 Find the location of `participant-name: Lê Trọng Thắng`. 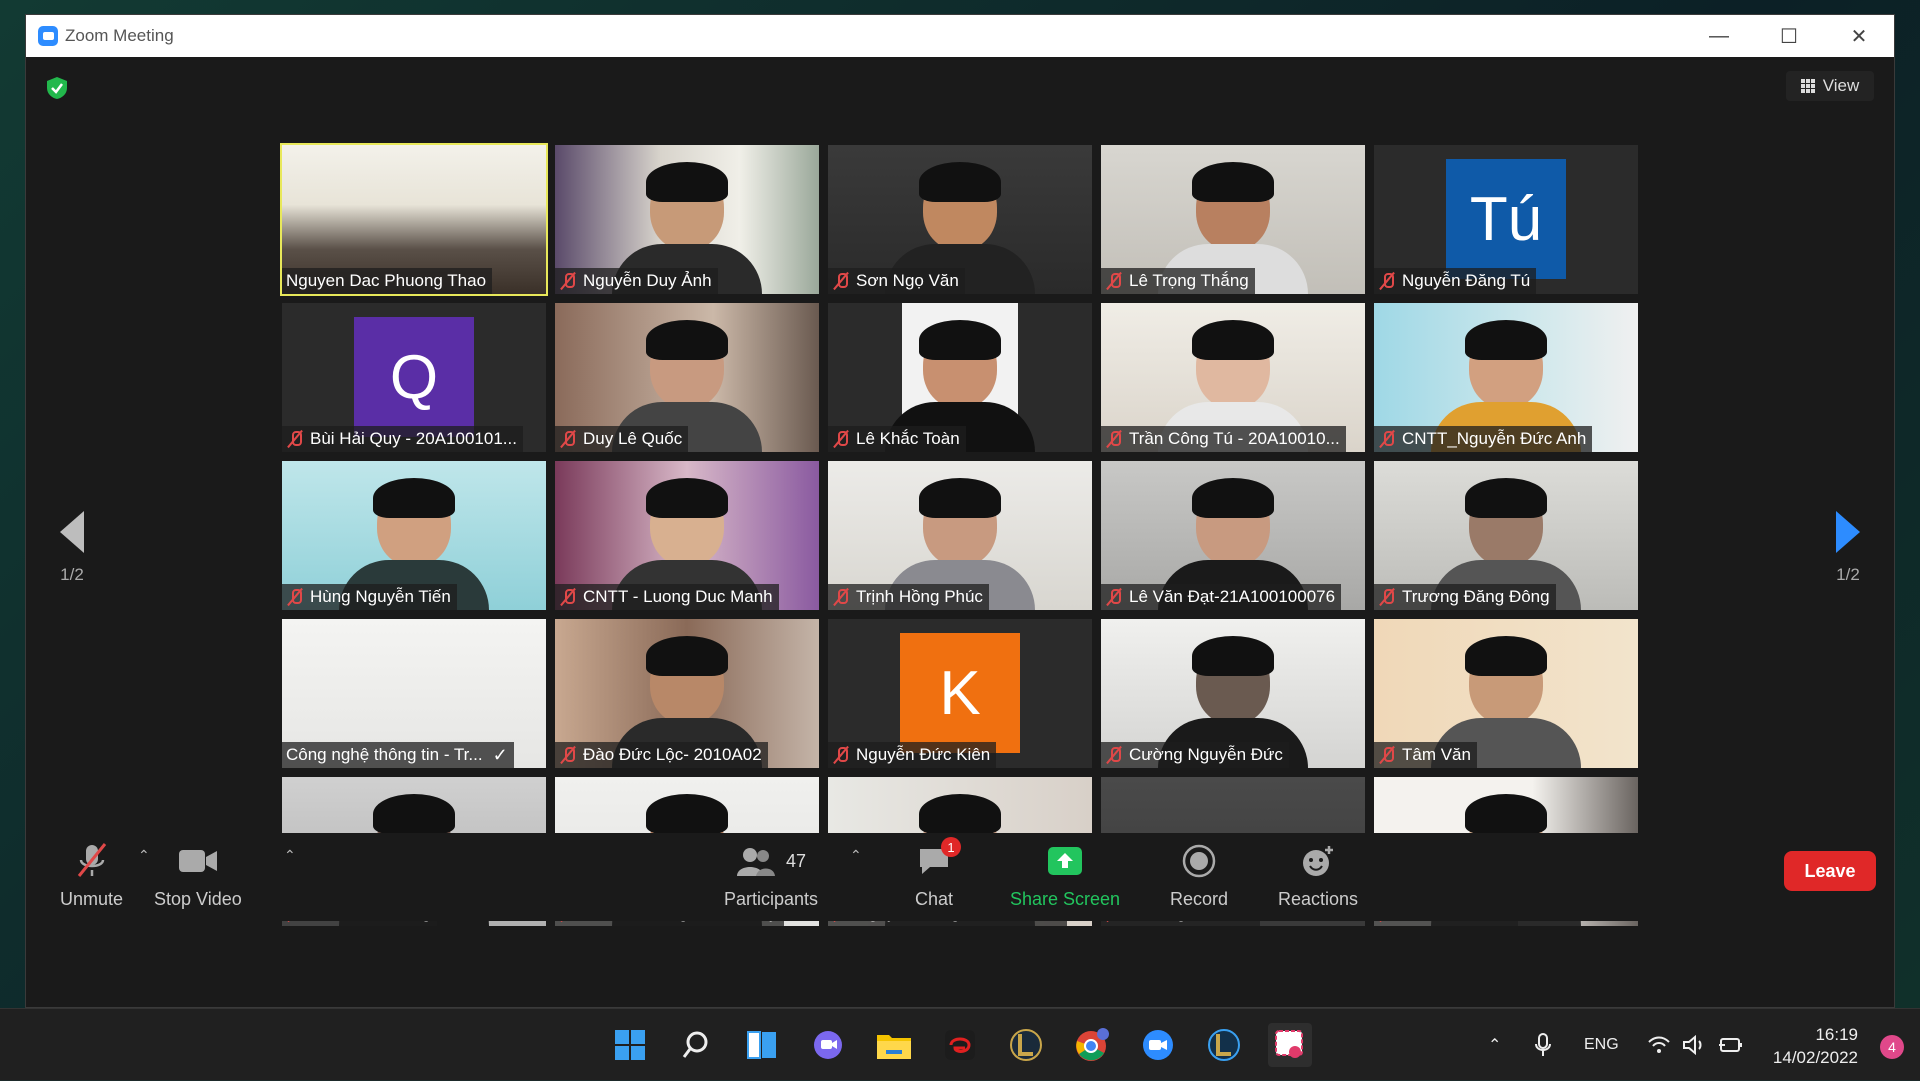

participant-name: Lê Trọng Thắng is located at coordinates (1189, 280).